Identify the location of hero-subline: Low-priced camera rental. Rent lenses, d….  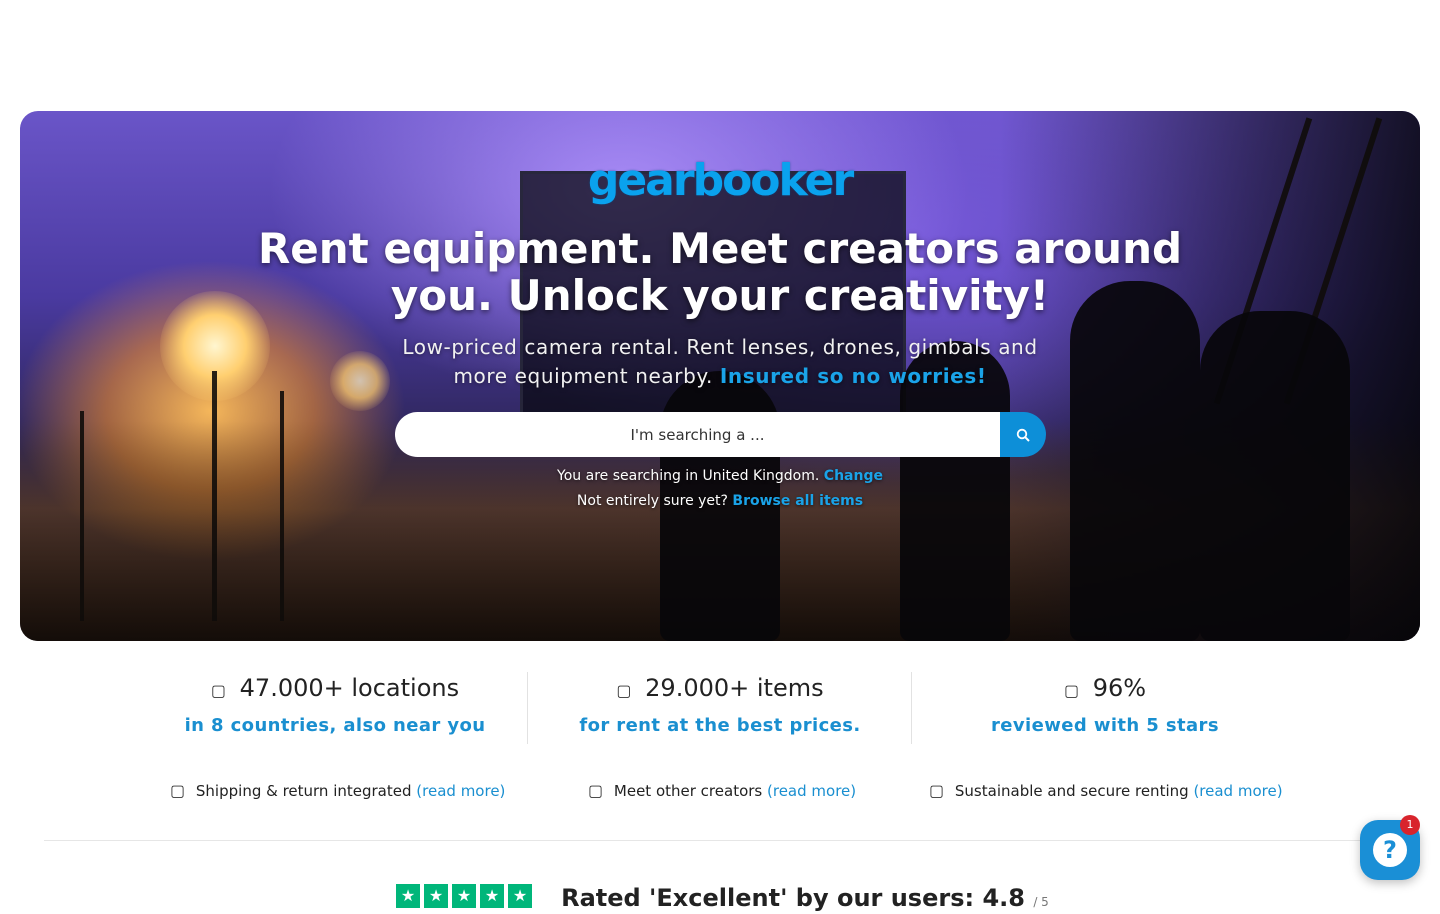
(720, 362).